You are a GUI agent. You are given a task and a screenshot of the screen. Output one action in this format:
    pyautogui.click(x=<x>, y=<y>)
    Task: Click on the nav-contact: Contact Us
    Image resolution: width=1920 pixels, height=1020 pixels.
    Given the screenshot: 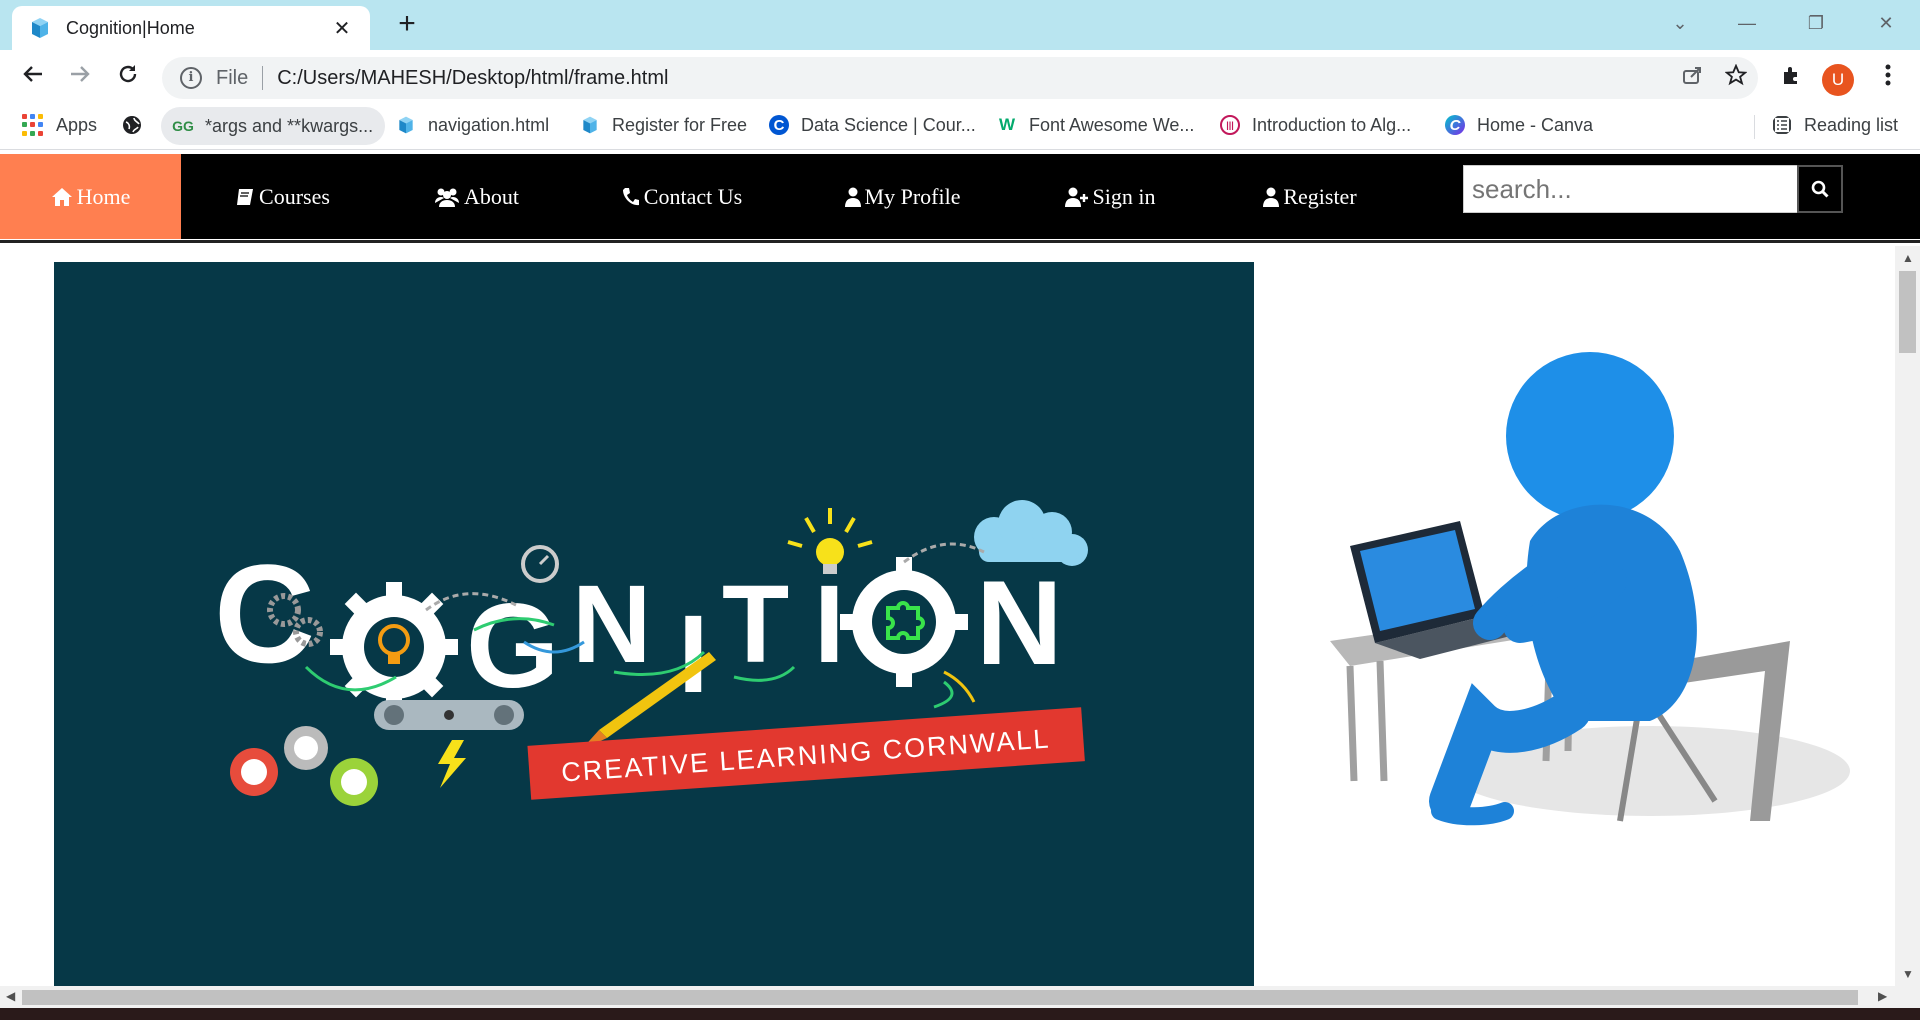 What is the action you would take?
    pyautogui.click(x=682, y=196)
    